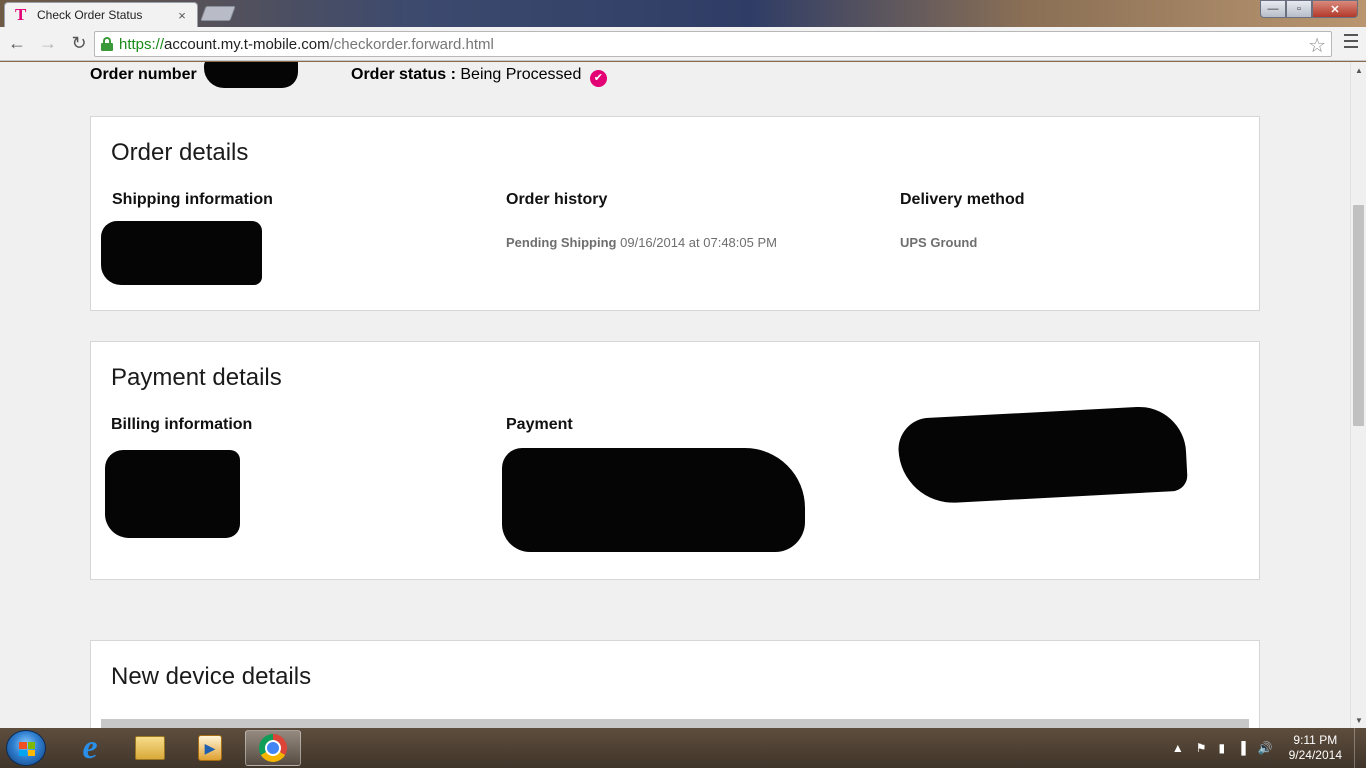 Image resolution: width=1366 pixels, height=768 pixels. Describe the element at coordinates (683, 13) in the screenshot. I see `tab-strip: T Check Order Status × — ▫ ✕` at that location.